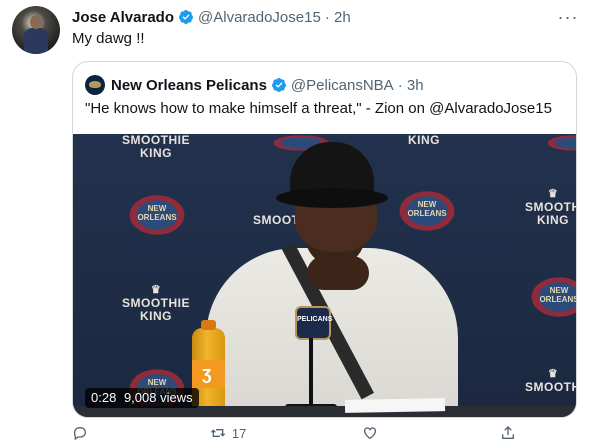 The image size is (590, 441). Describe the element at coordinates (104, 397) in the screenshot. I see `video-duration: 0:28` at that location.